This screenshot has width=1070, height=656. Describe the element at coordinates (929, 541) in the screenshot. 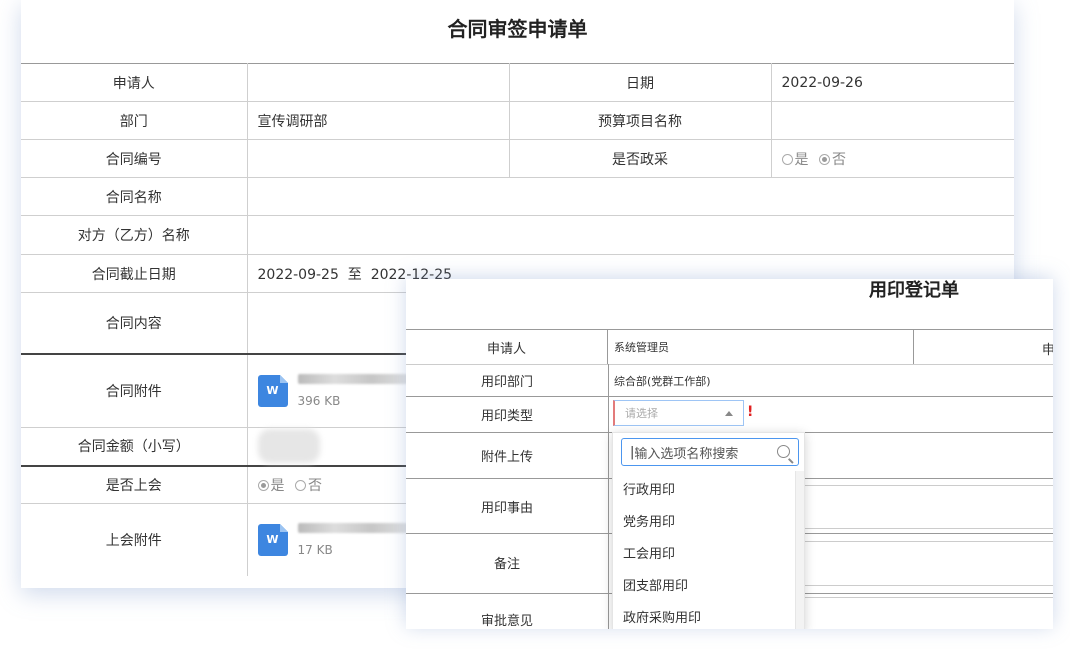

I see `remark-field-top` at that location.